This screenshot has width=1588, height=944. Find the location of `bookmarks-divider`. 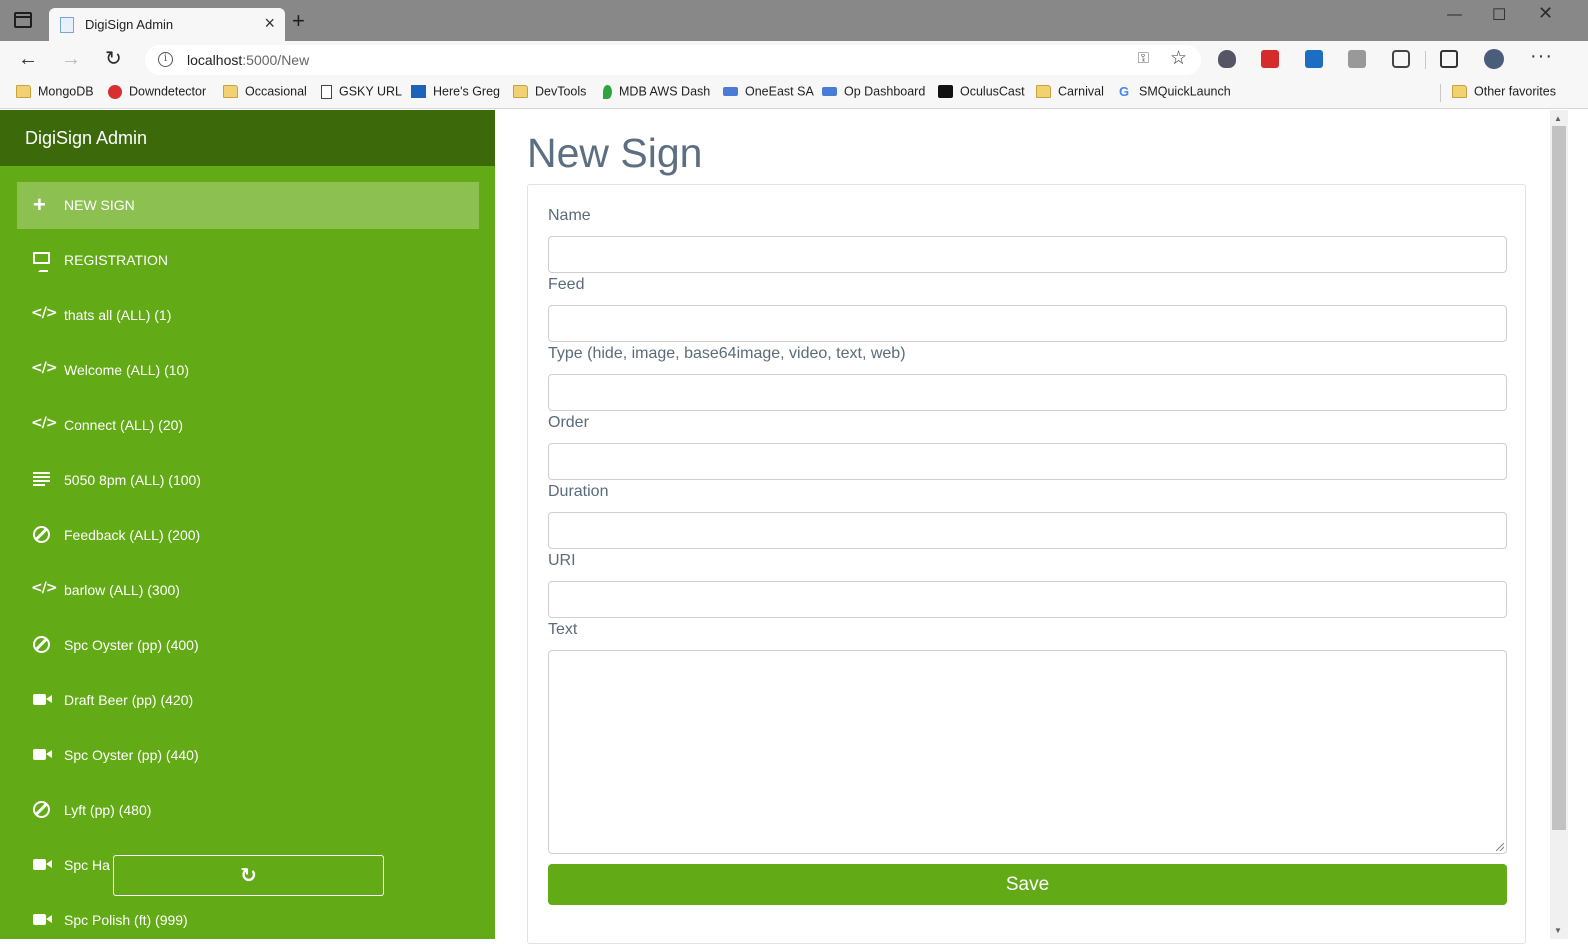

bookmarks-divider is located at coordinates (1440, 93).